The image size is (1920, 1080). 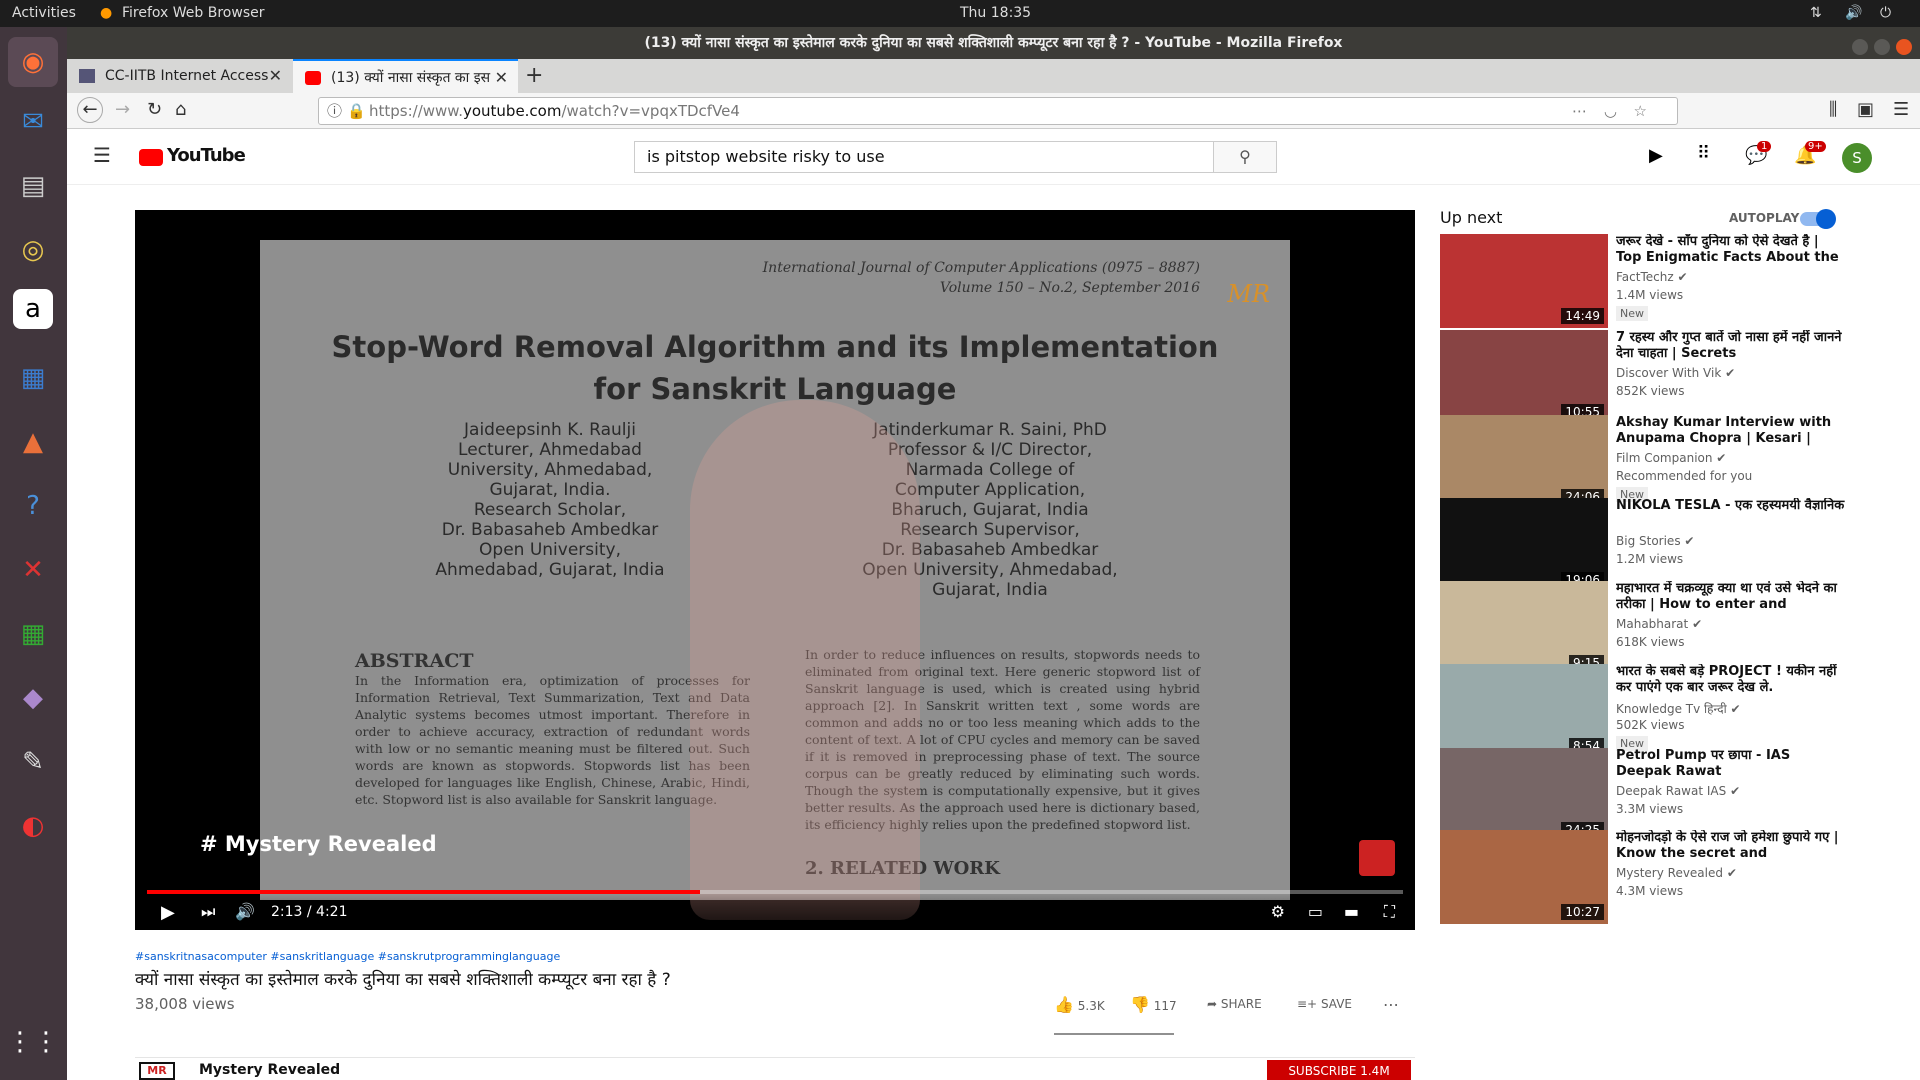 I want to click on bookmark-star-icon: ☆, so click(x=1640, y=111).